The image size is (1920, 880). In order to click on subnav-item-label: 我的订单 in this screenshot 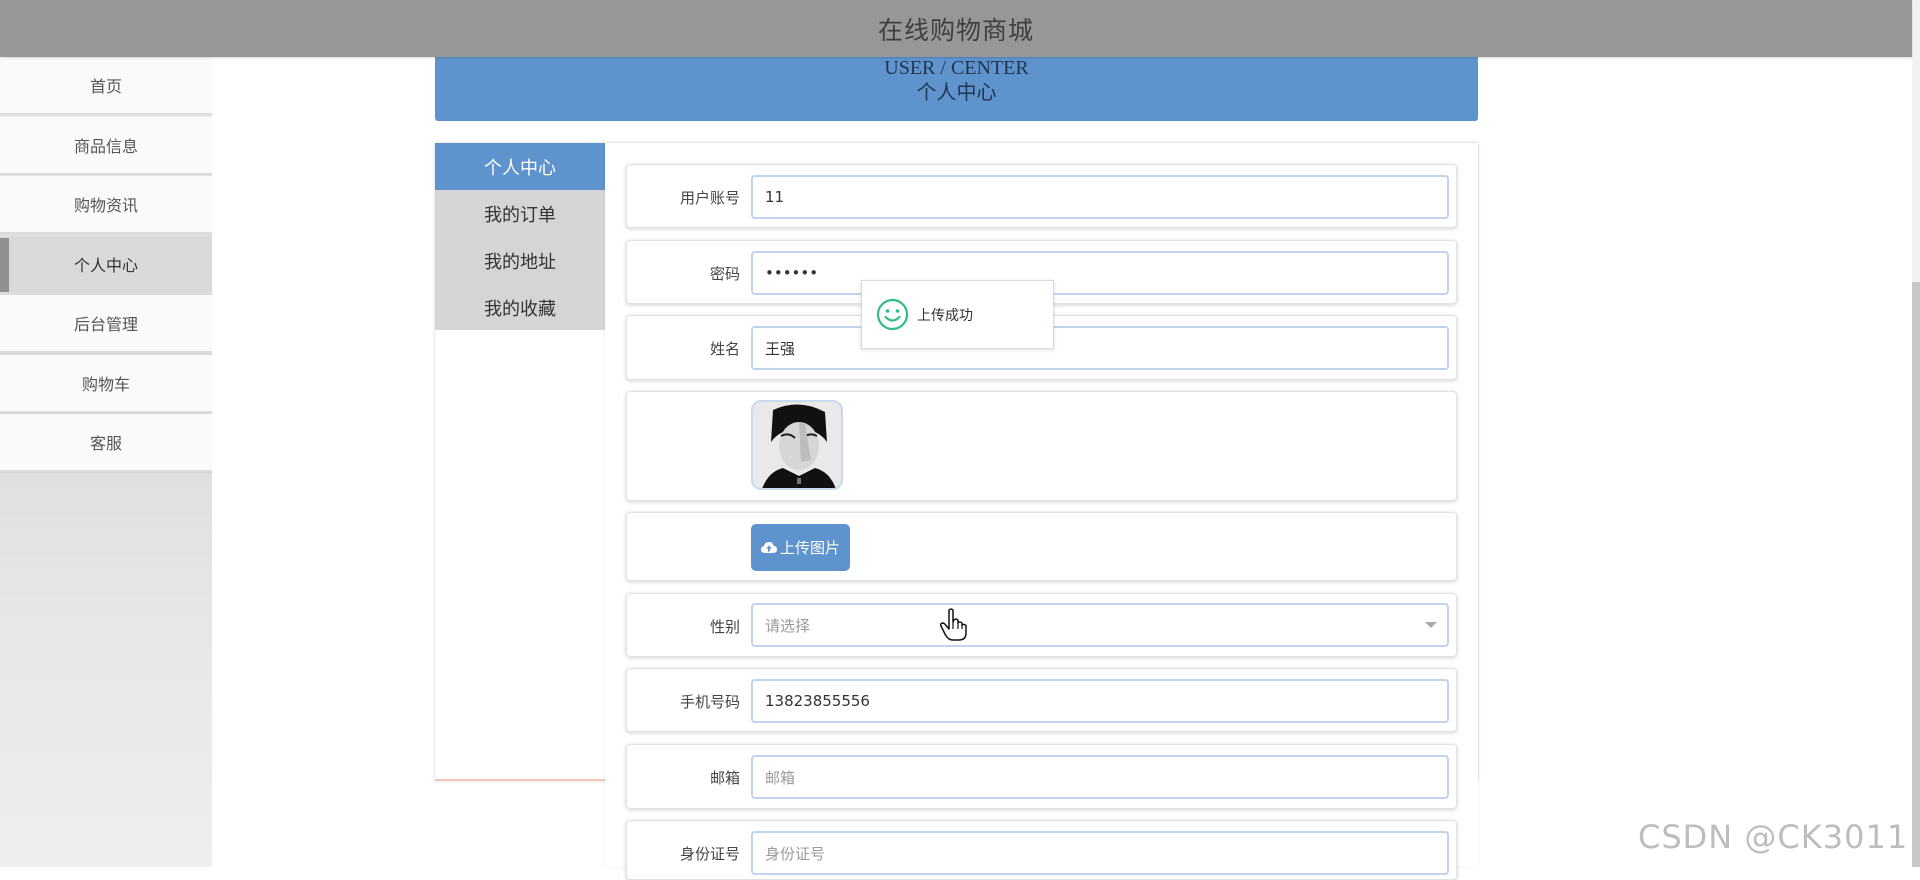, I will do `click(520, 215)`.